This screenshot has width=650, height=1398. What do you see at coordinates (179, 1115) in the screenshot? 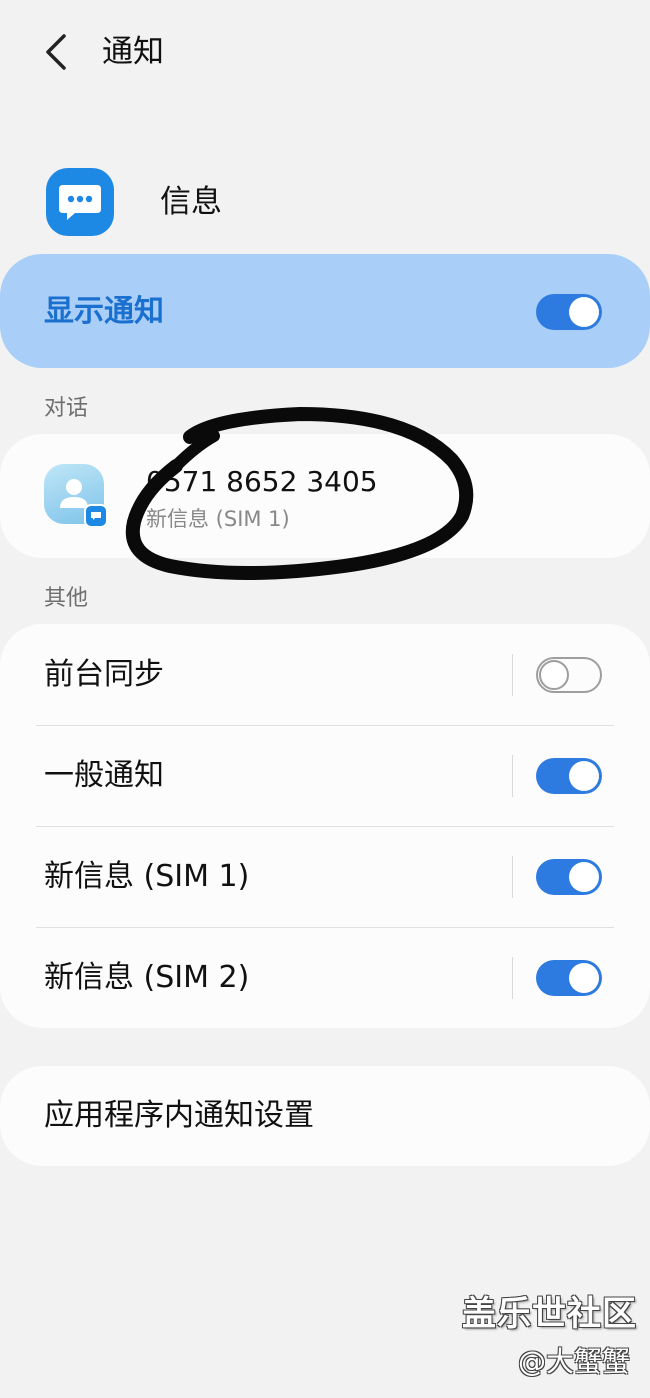
I see `in-app-notification-settings-label: 应用程序内通知设置` at bounding box center [179, 1115].